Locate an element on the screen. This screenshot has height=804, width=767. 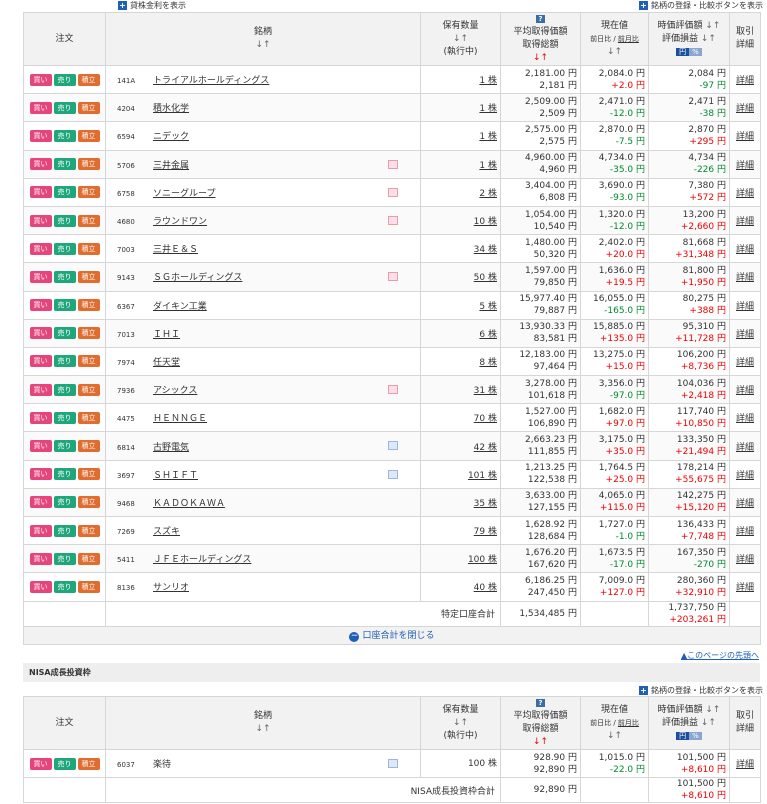
show-register-buttons-link: + 銘柄の登録・比較ボタンを表示 is located at coordinates (701, 5).